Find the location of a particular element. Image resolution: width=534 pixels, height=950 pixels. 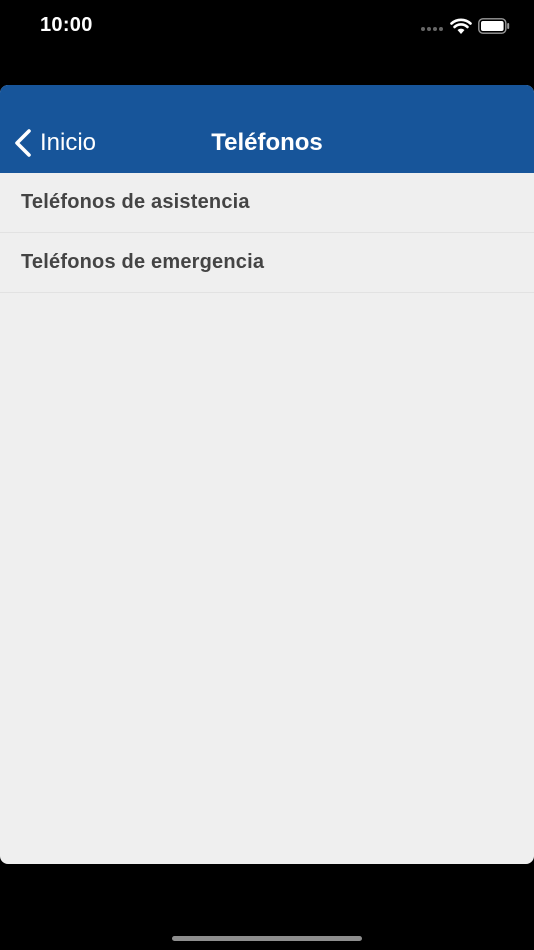

back-button: Inicio is located at coordinates (54, 143).